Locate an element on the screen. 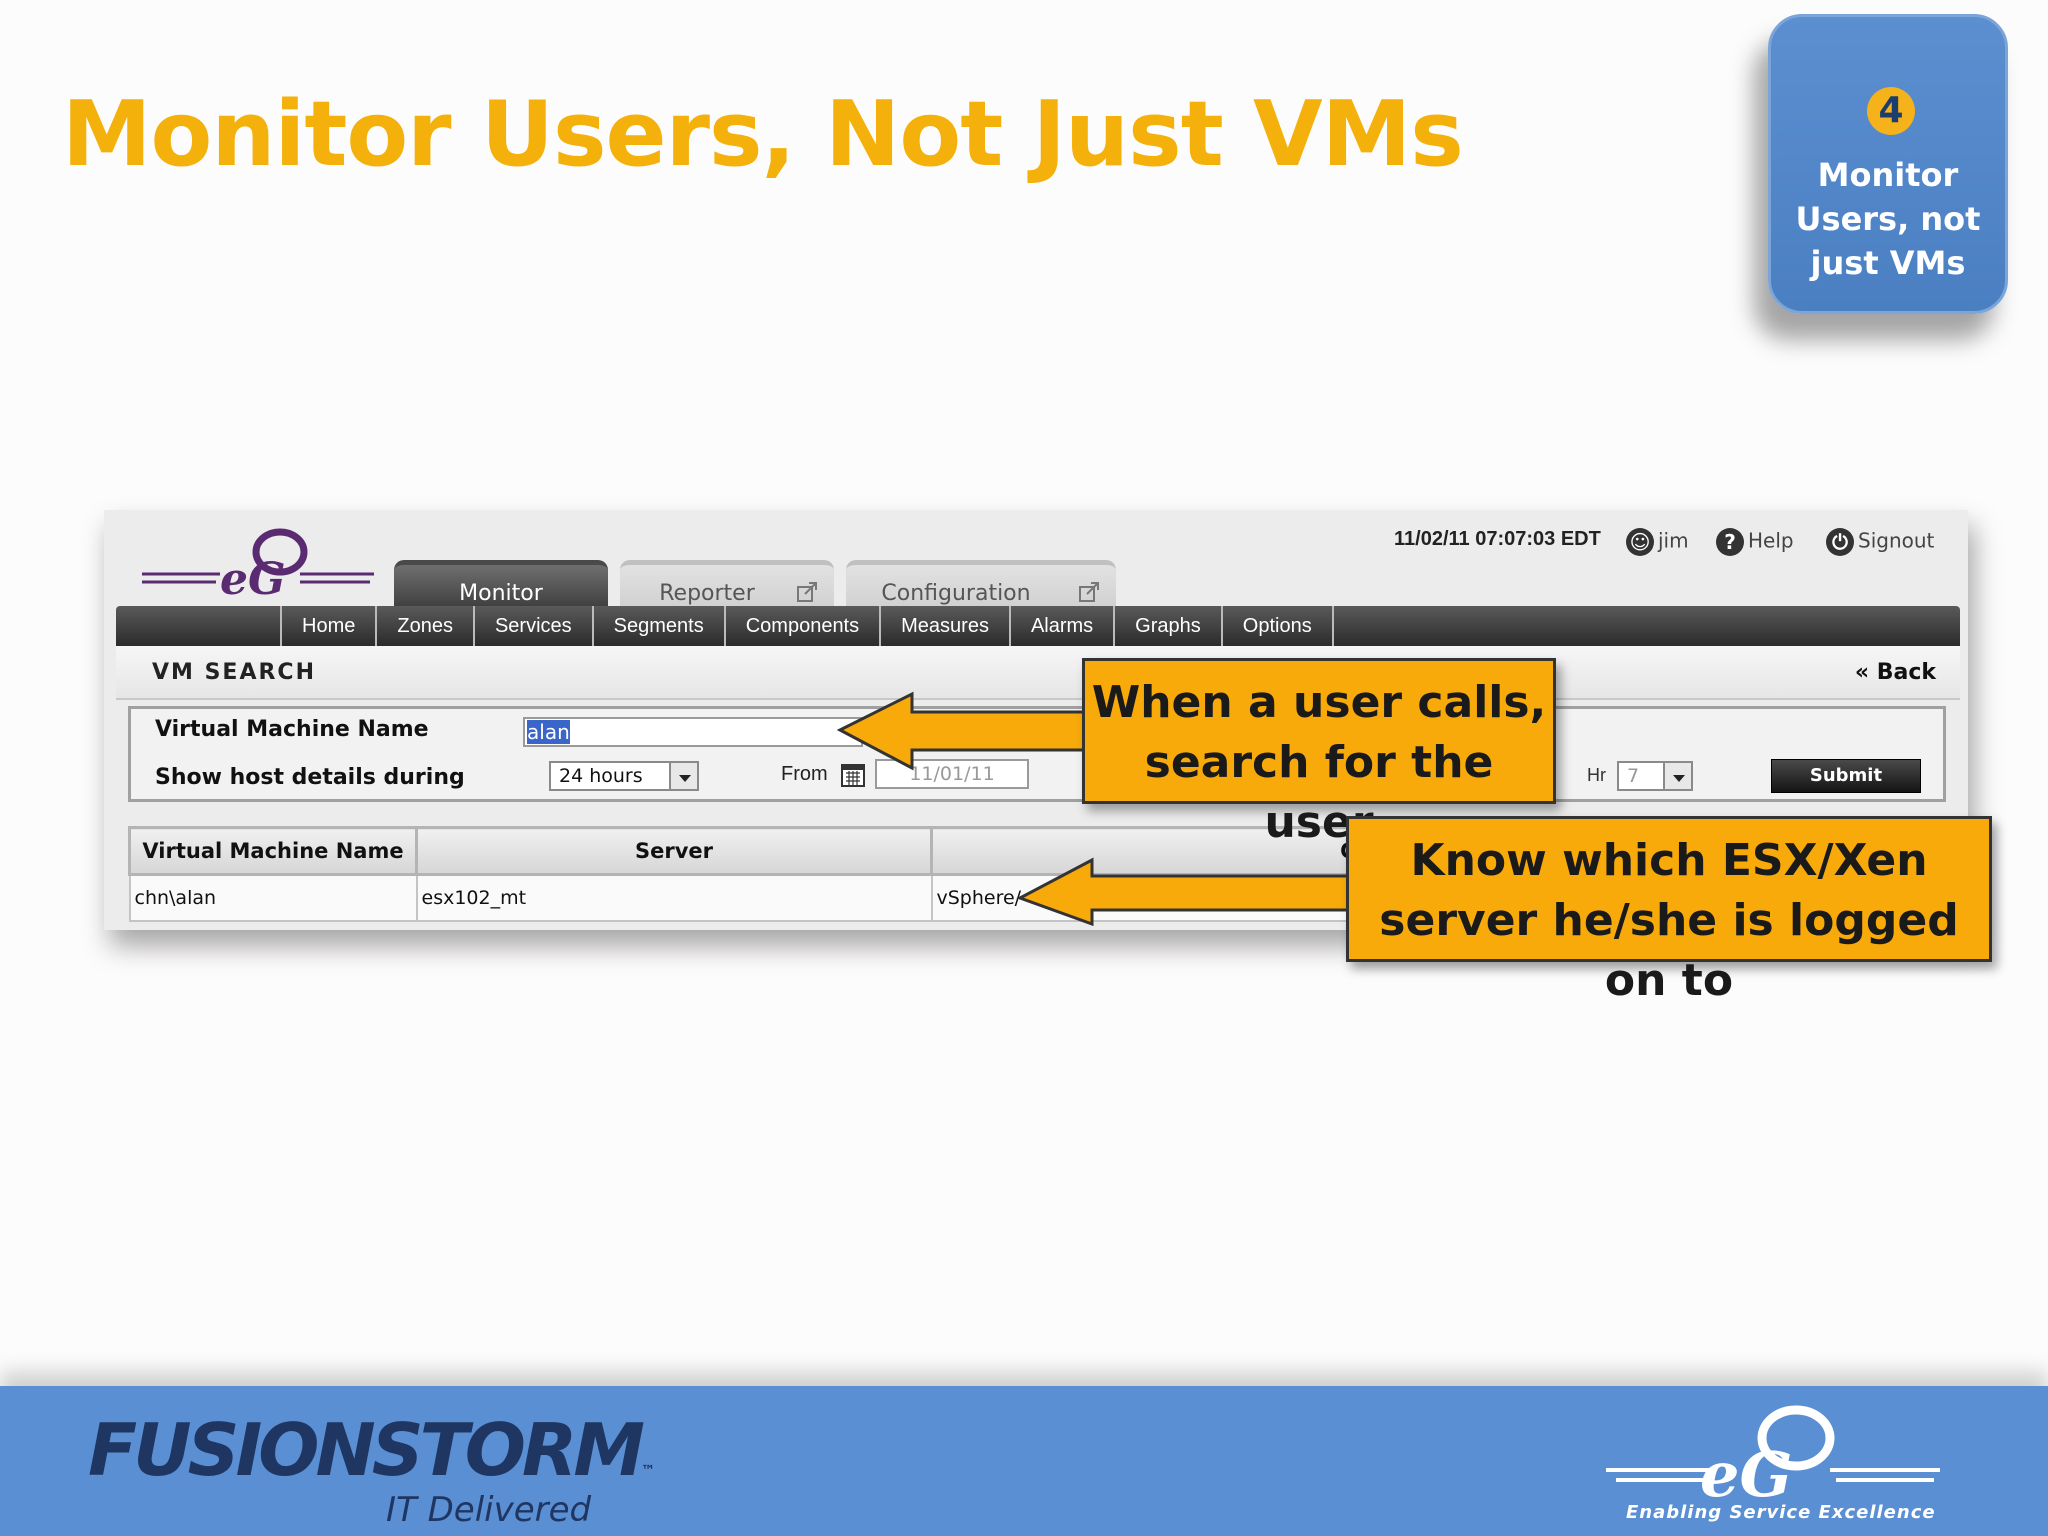  back-link: « Back is located at coordinates (1895, 672).